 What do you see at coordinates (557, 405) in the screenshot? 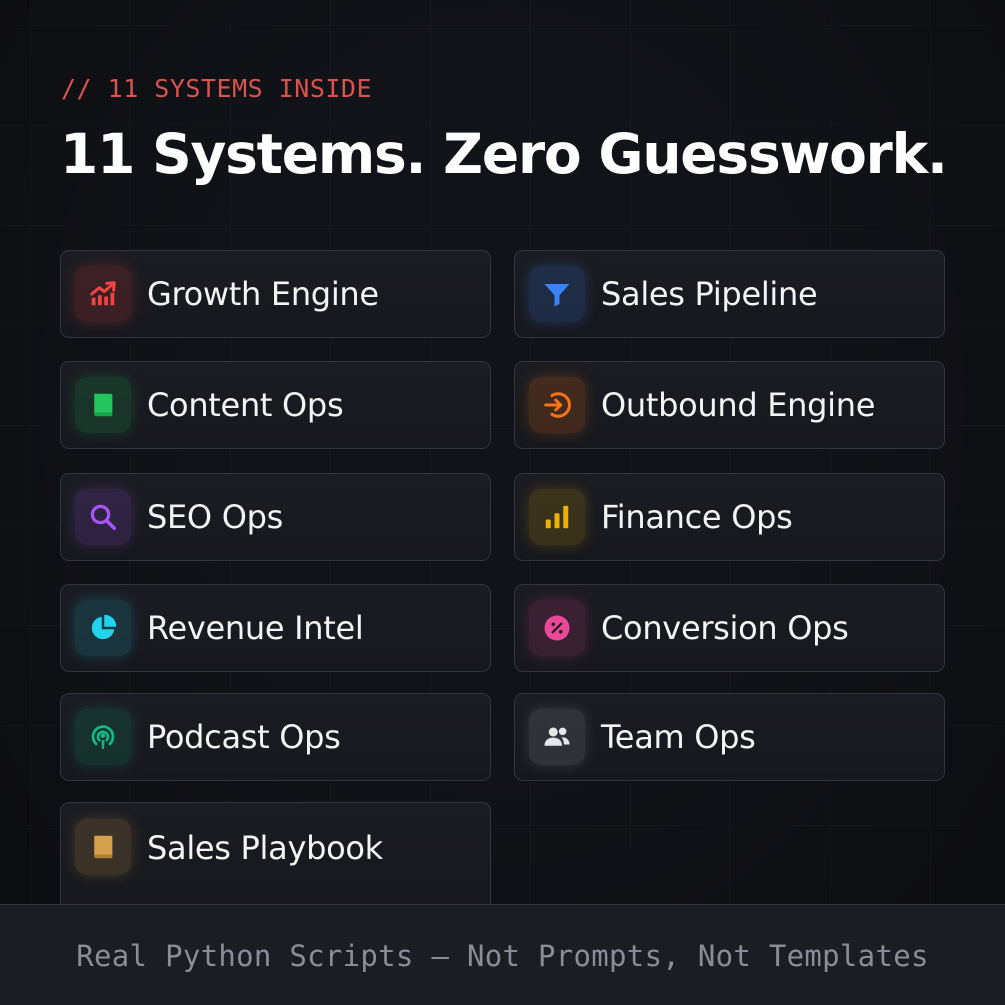
I see `arrow-in-circle-icon` at bounding box center [557, 405].